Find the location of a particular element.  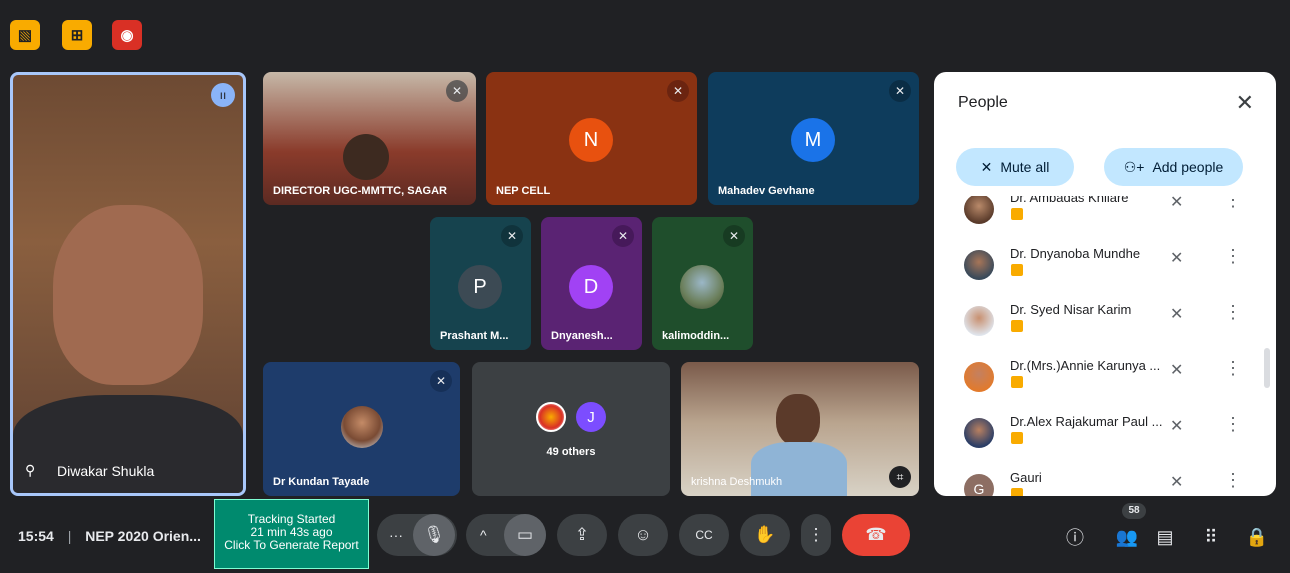

avatar: N is located at coordinates (591, 140).